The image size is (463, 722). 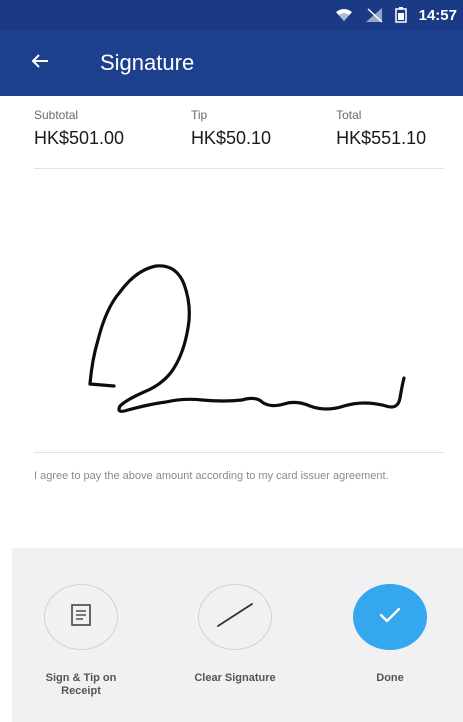 I want to click on slash-icon, so click(x=235, y=617).